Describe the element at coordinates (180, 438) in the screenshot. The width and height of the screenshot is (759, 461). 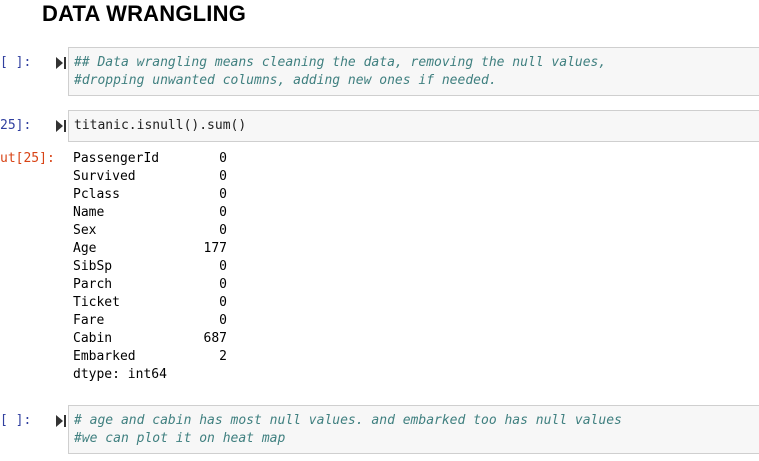
I see `code-cell-3-line-2: #we can plot it on heat map` at that location.